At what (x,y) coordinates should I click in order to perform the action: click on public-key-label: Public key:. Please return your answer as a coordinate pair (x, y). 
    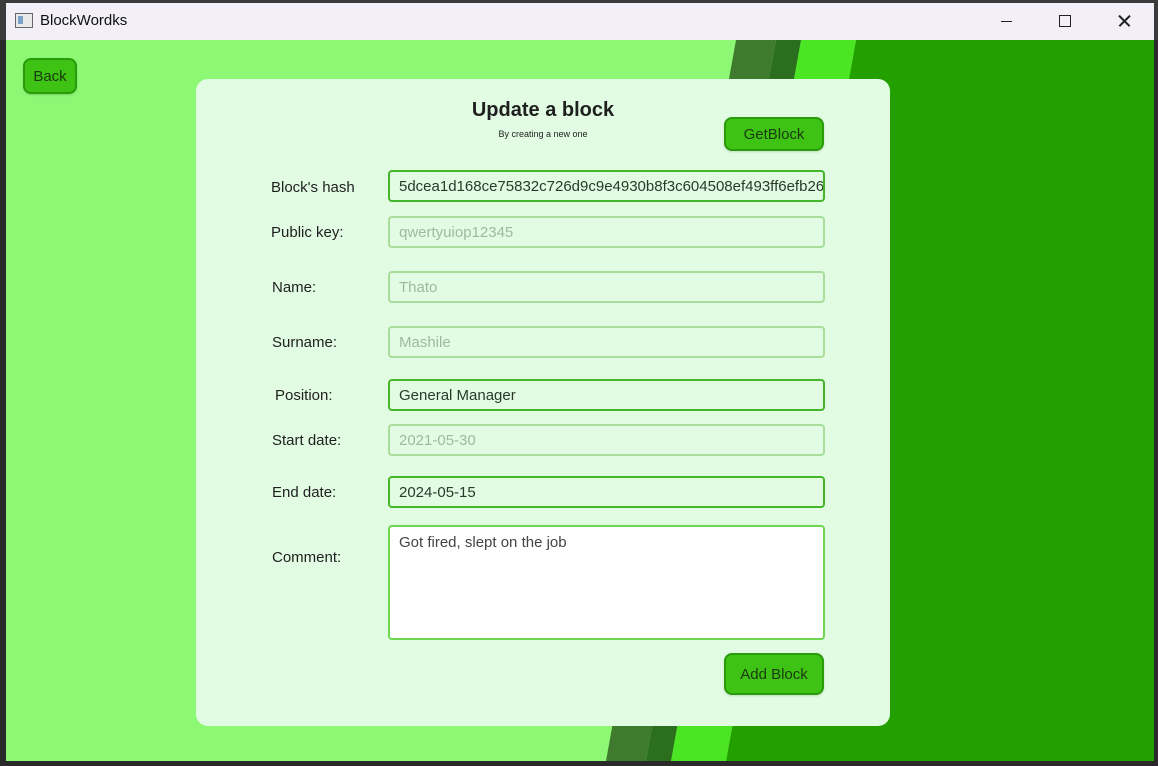
    Looking at the image, I should click on (307, 232).